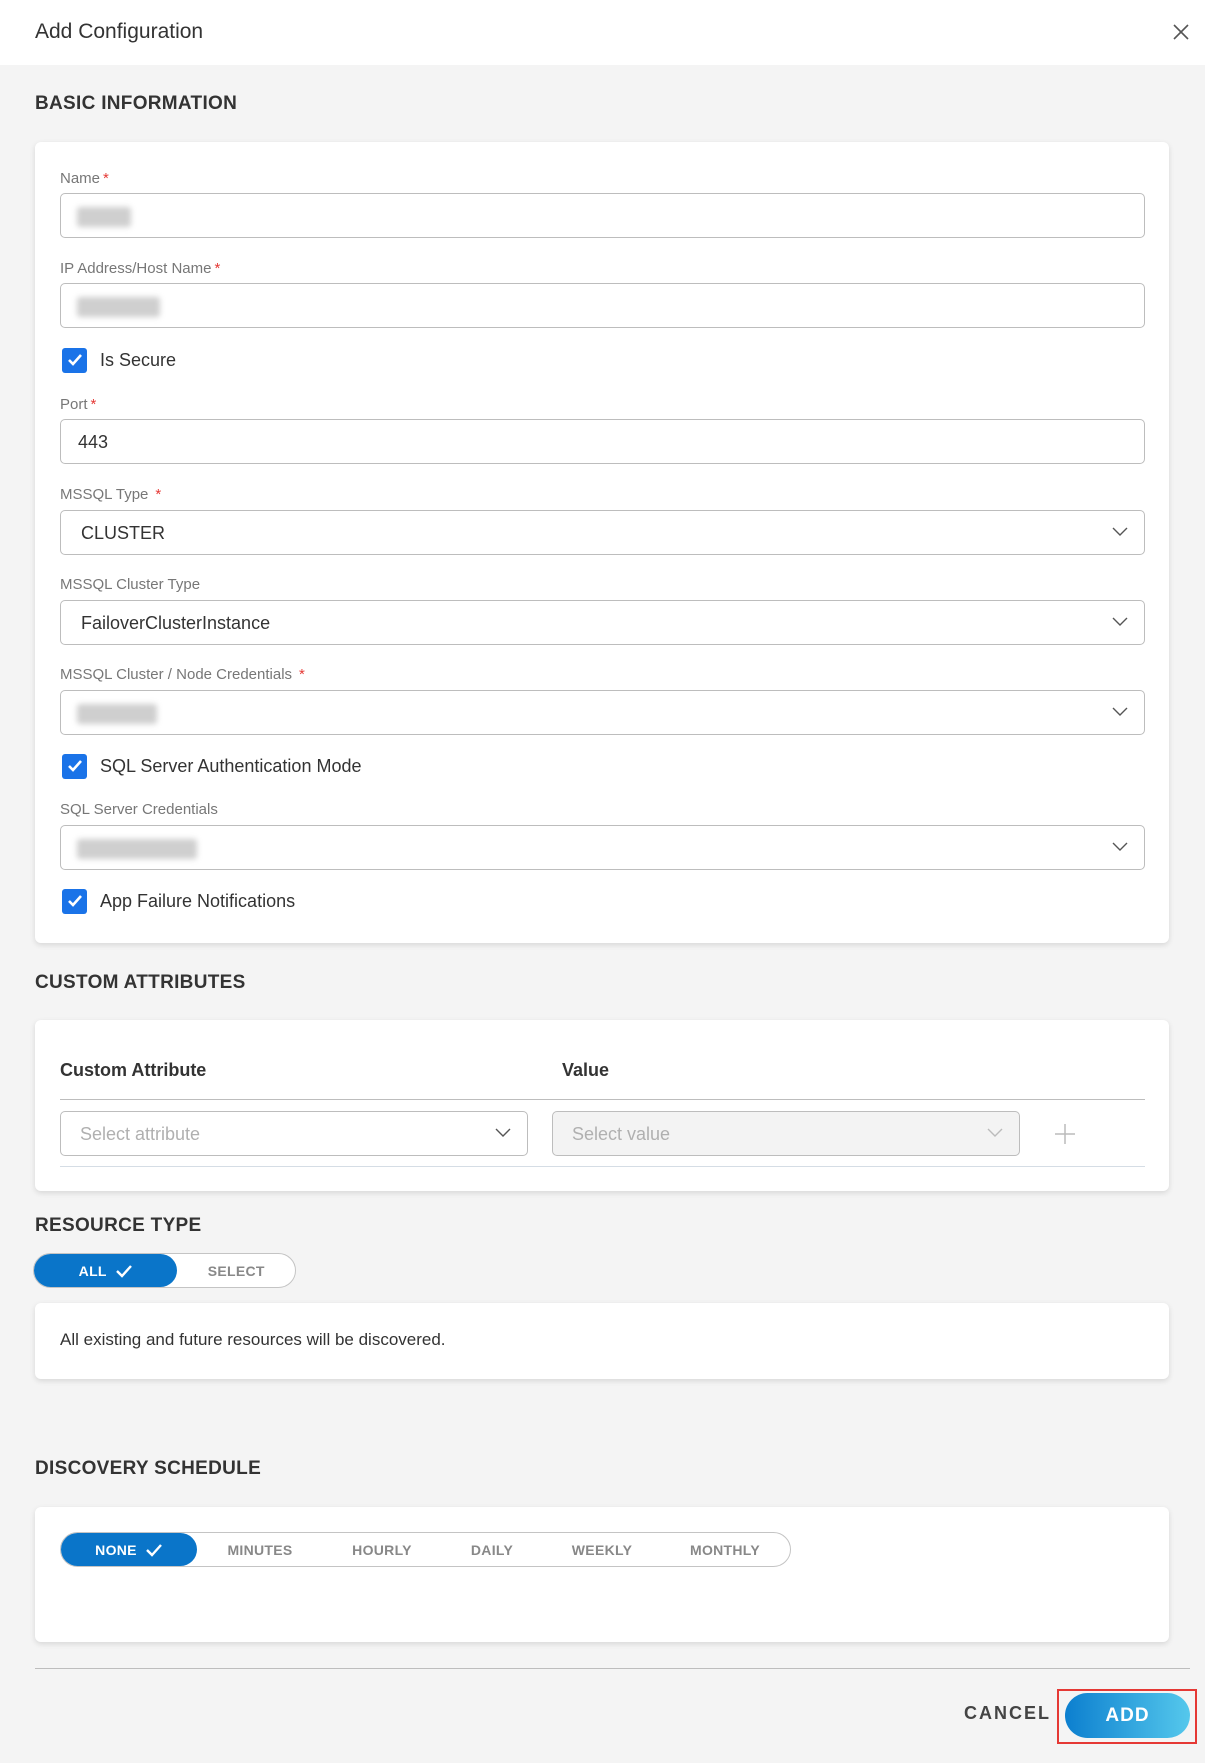 This screenshot has width=1205, height=1763. Describe the element at coordinates (176, 674) in the screenshot. I see `node-credentials-label-text: MSSQL Cluster / Node Credentials` at that location.